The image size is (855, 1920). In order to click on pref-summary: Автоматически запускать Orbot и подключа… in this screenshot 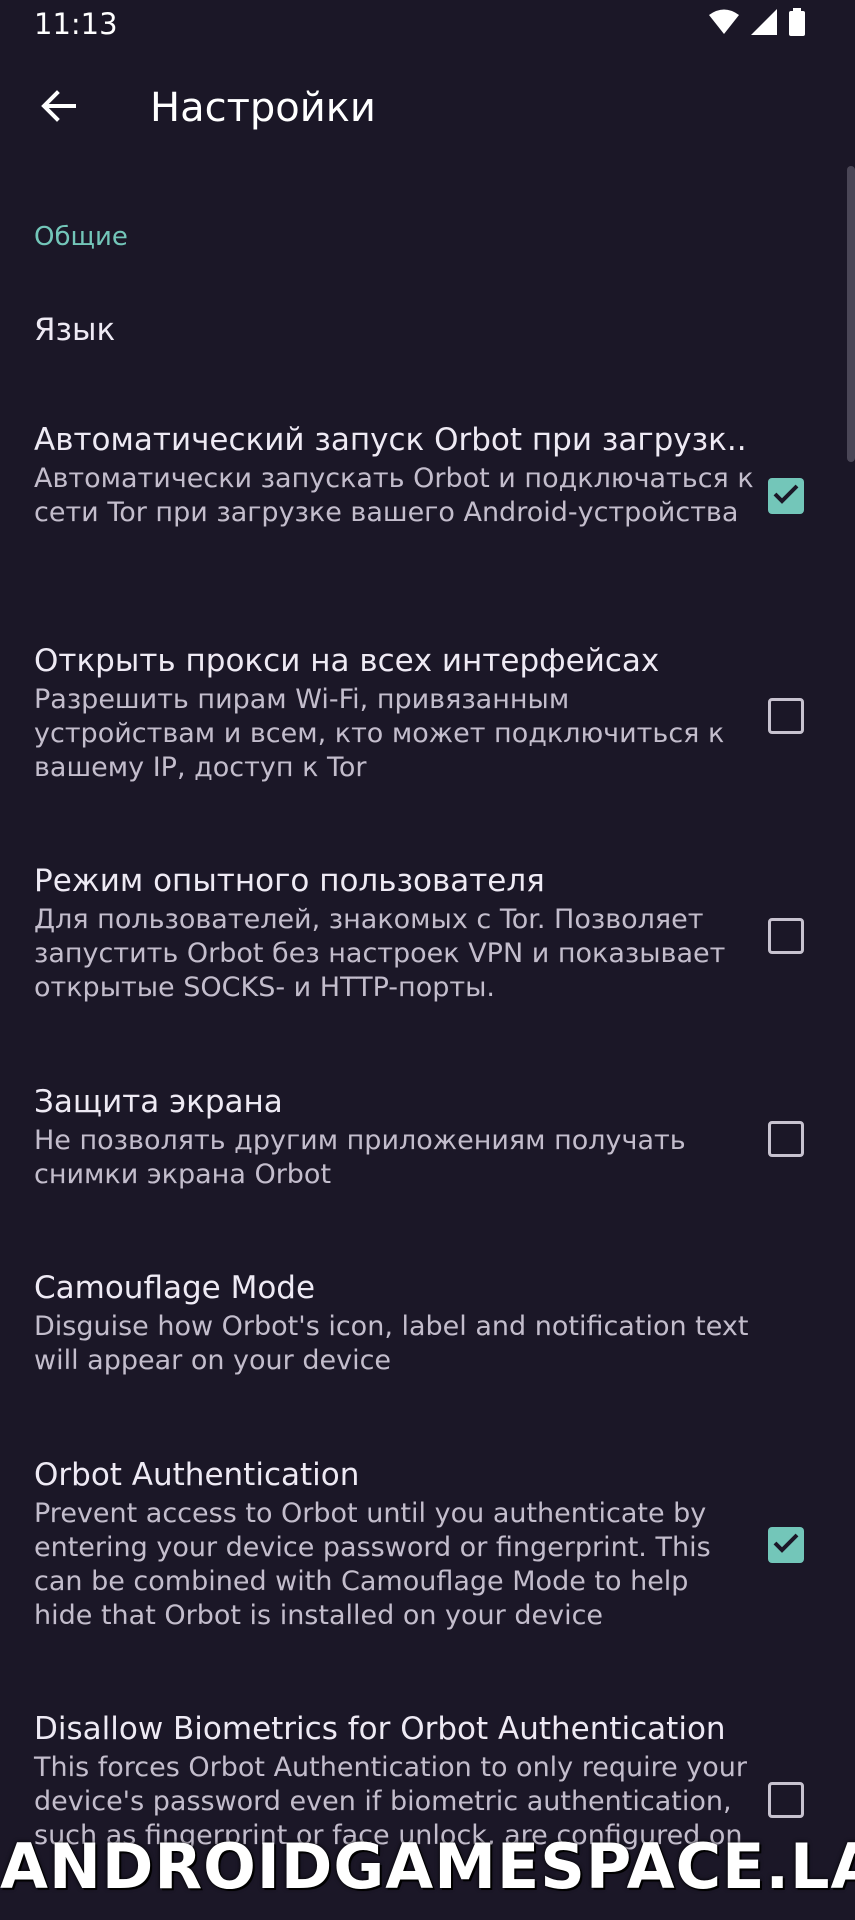, I will do `click(394, 495)`.